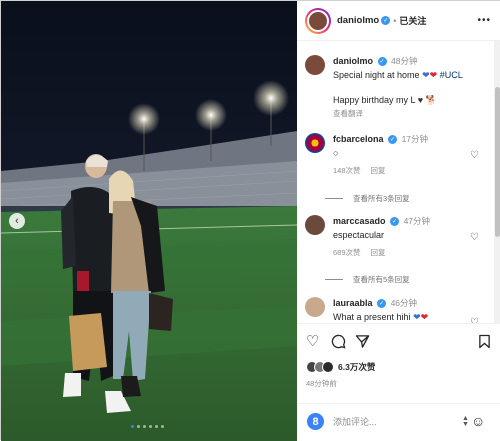 This screenshot has height=441, width=500. What do you see at coordinates (315, 65) in the screenshot?
I see `caption-author-avatar` at bounding box center [315, 65].